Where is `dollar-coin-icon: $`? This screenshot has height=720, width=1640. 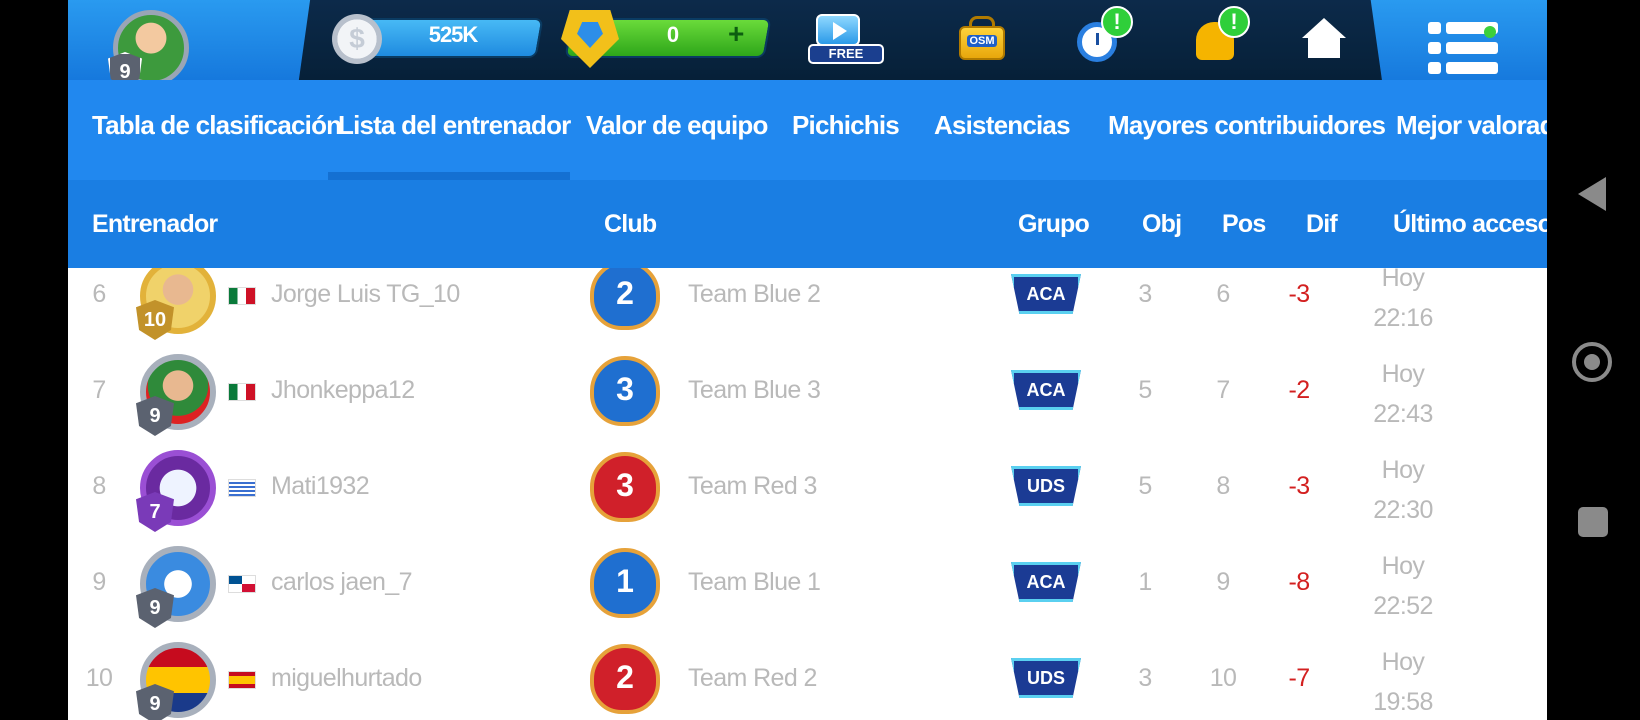 dollar-coin-icon: $ is located at coordinates (357, 39).